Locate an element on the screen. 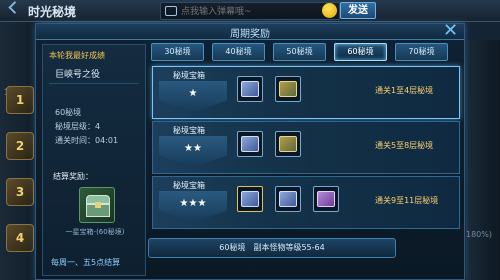 The width and height of the screenshot is (500, 280). tab-40-realm: 40秘境 is located at coordinates (238, 52).